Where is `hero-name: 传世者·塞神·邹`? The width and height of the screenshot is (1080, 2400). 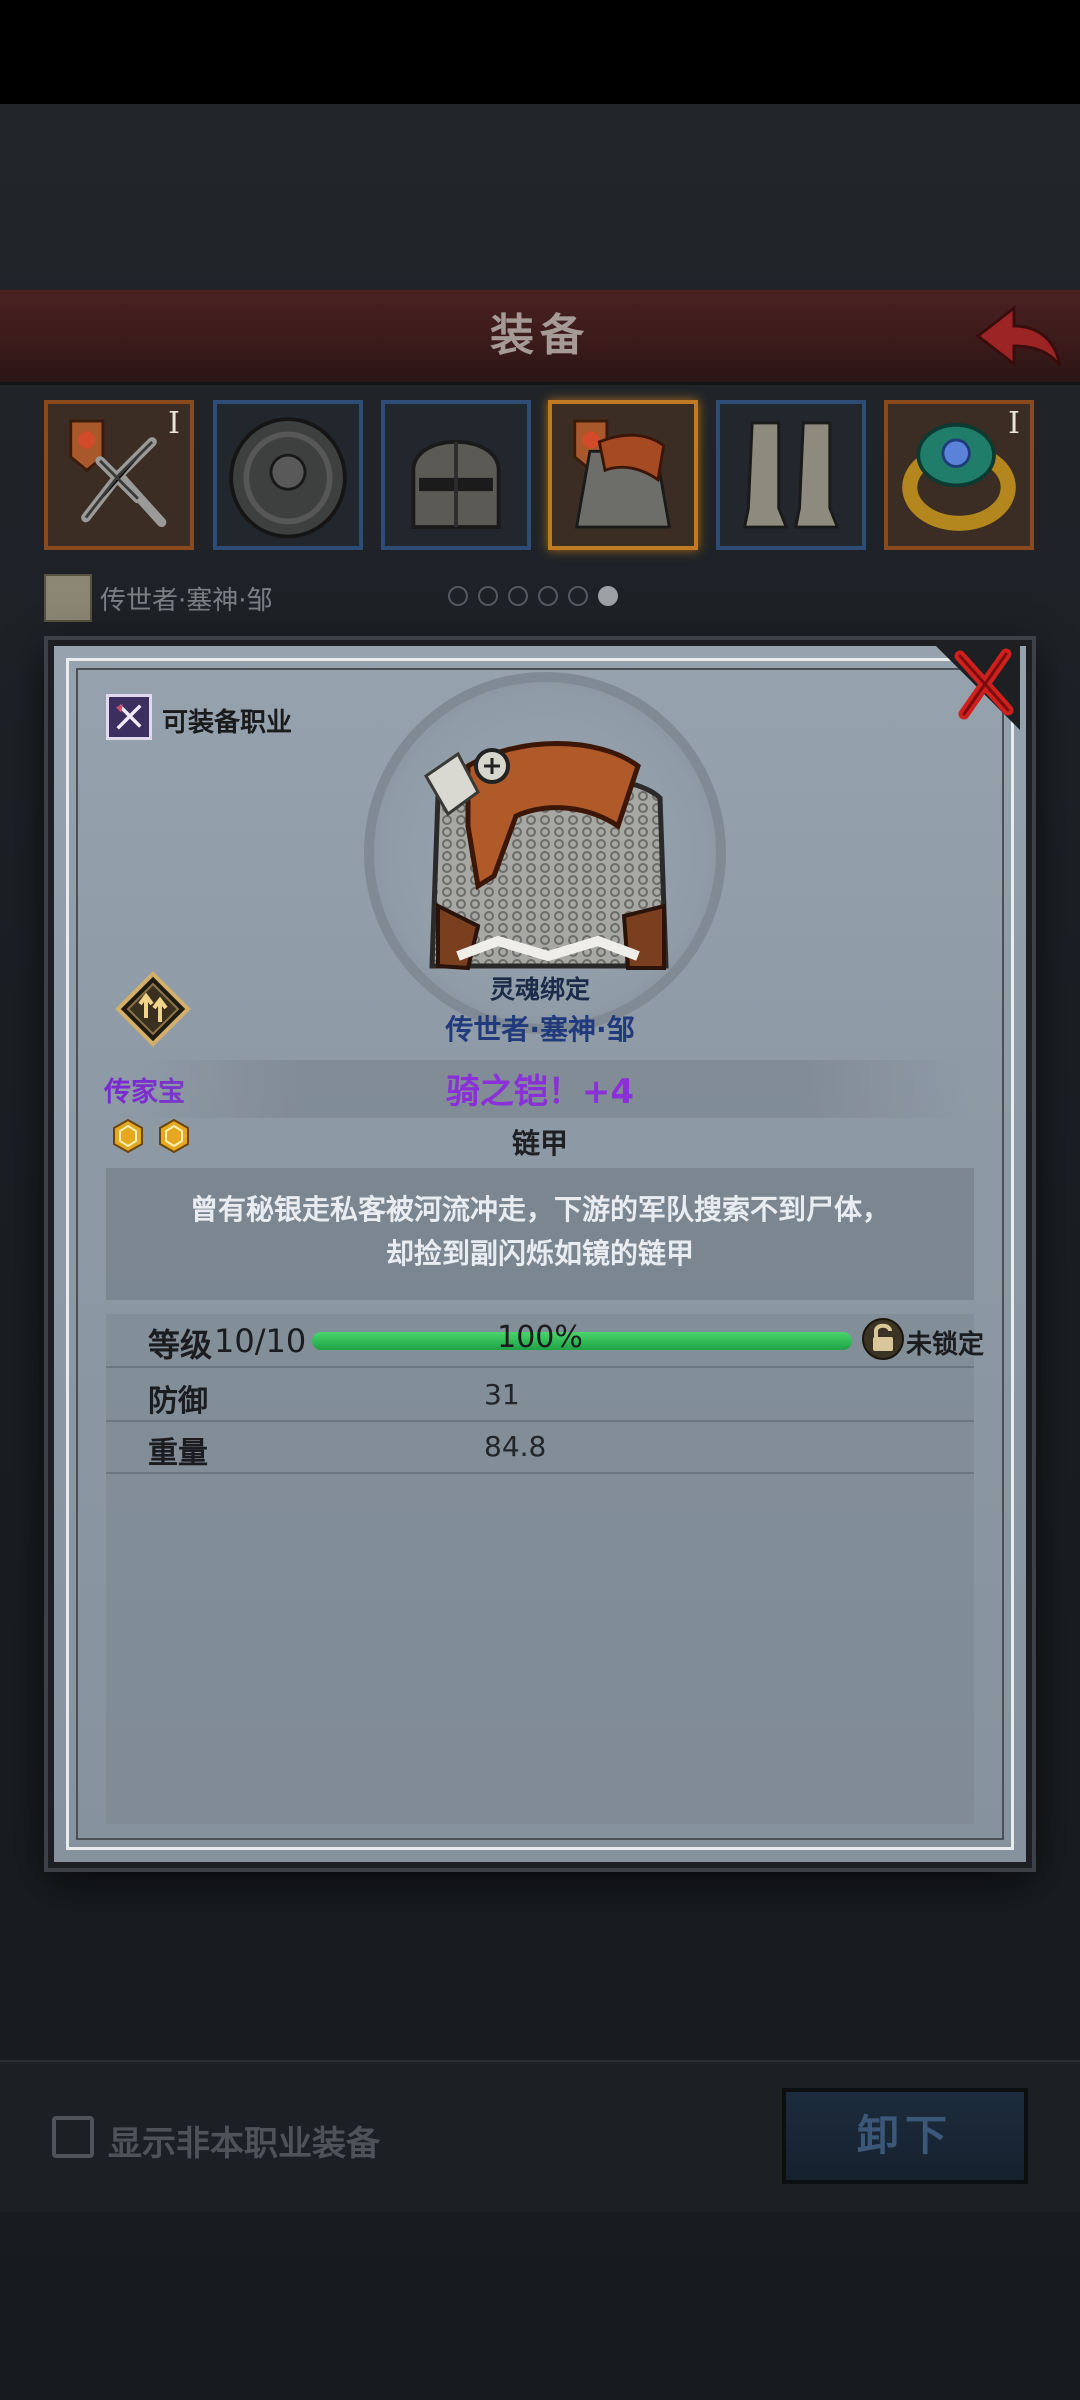
hero-name: 传世者·塞神·邹 is located at coordinates (186, 601).